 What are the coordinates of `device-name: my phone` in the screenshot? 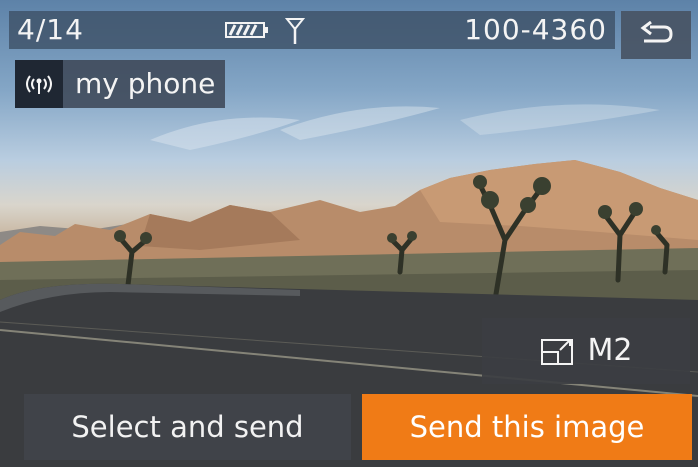 It's located at (145, 83).